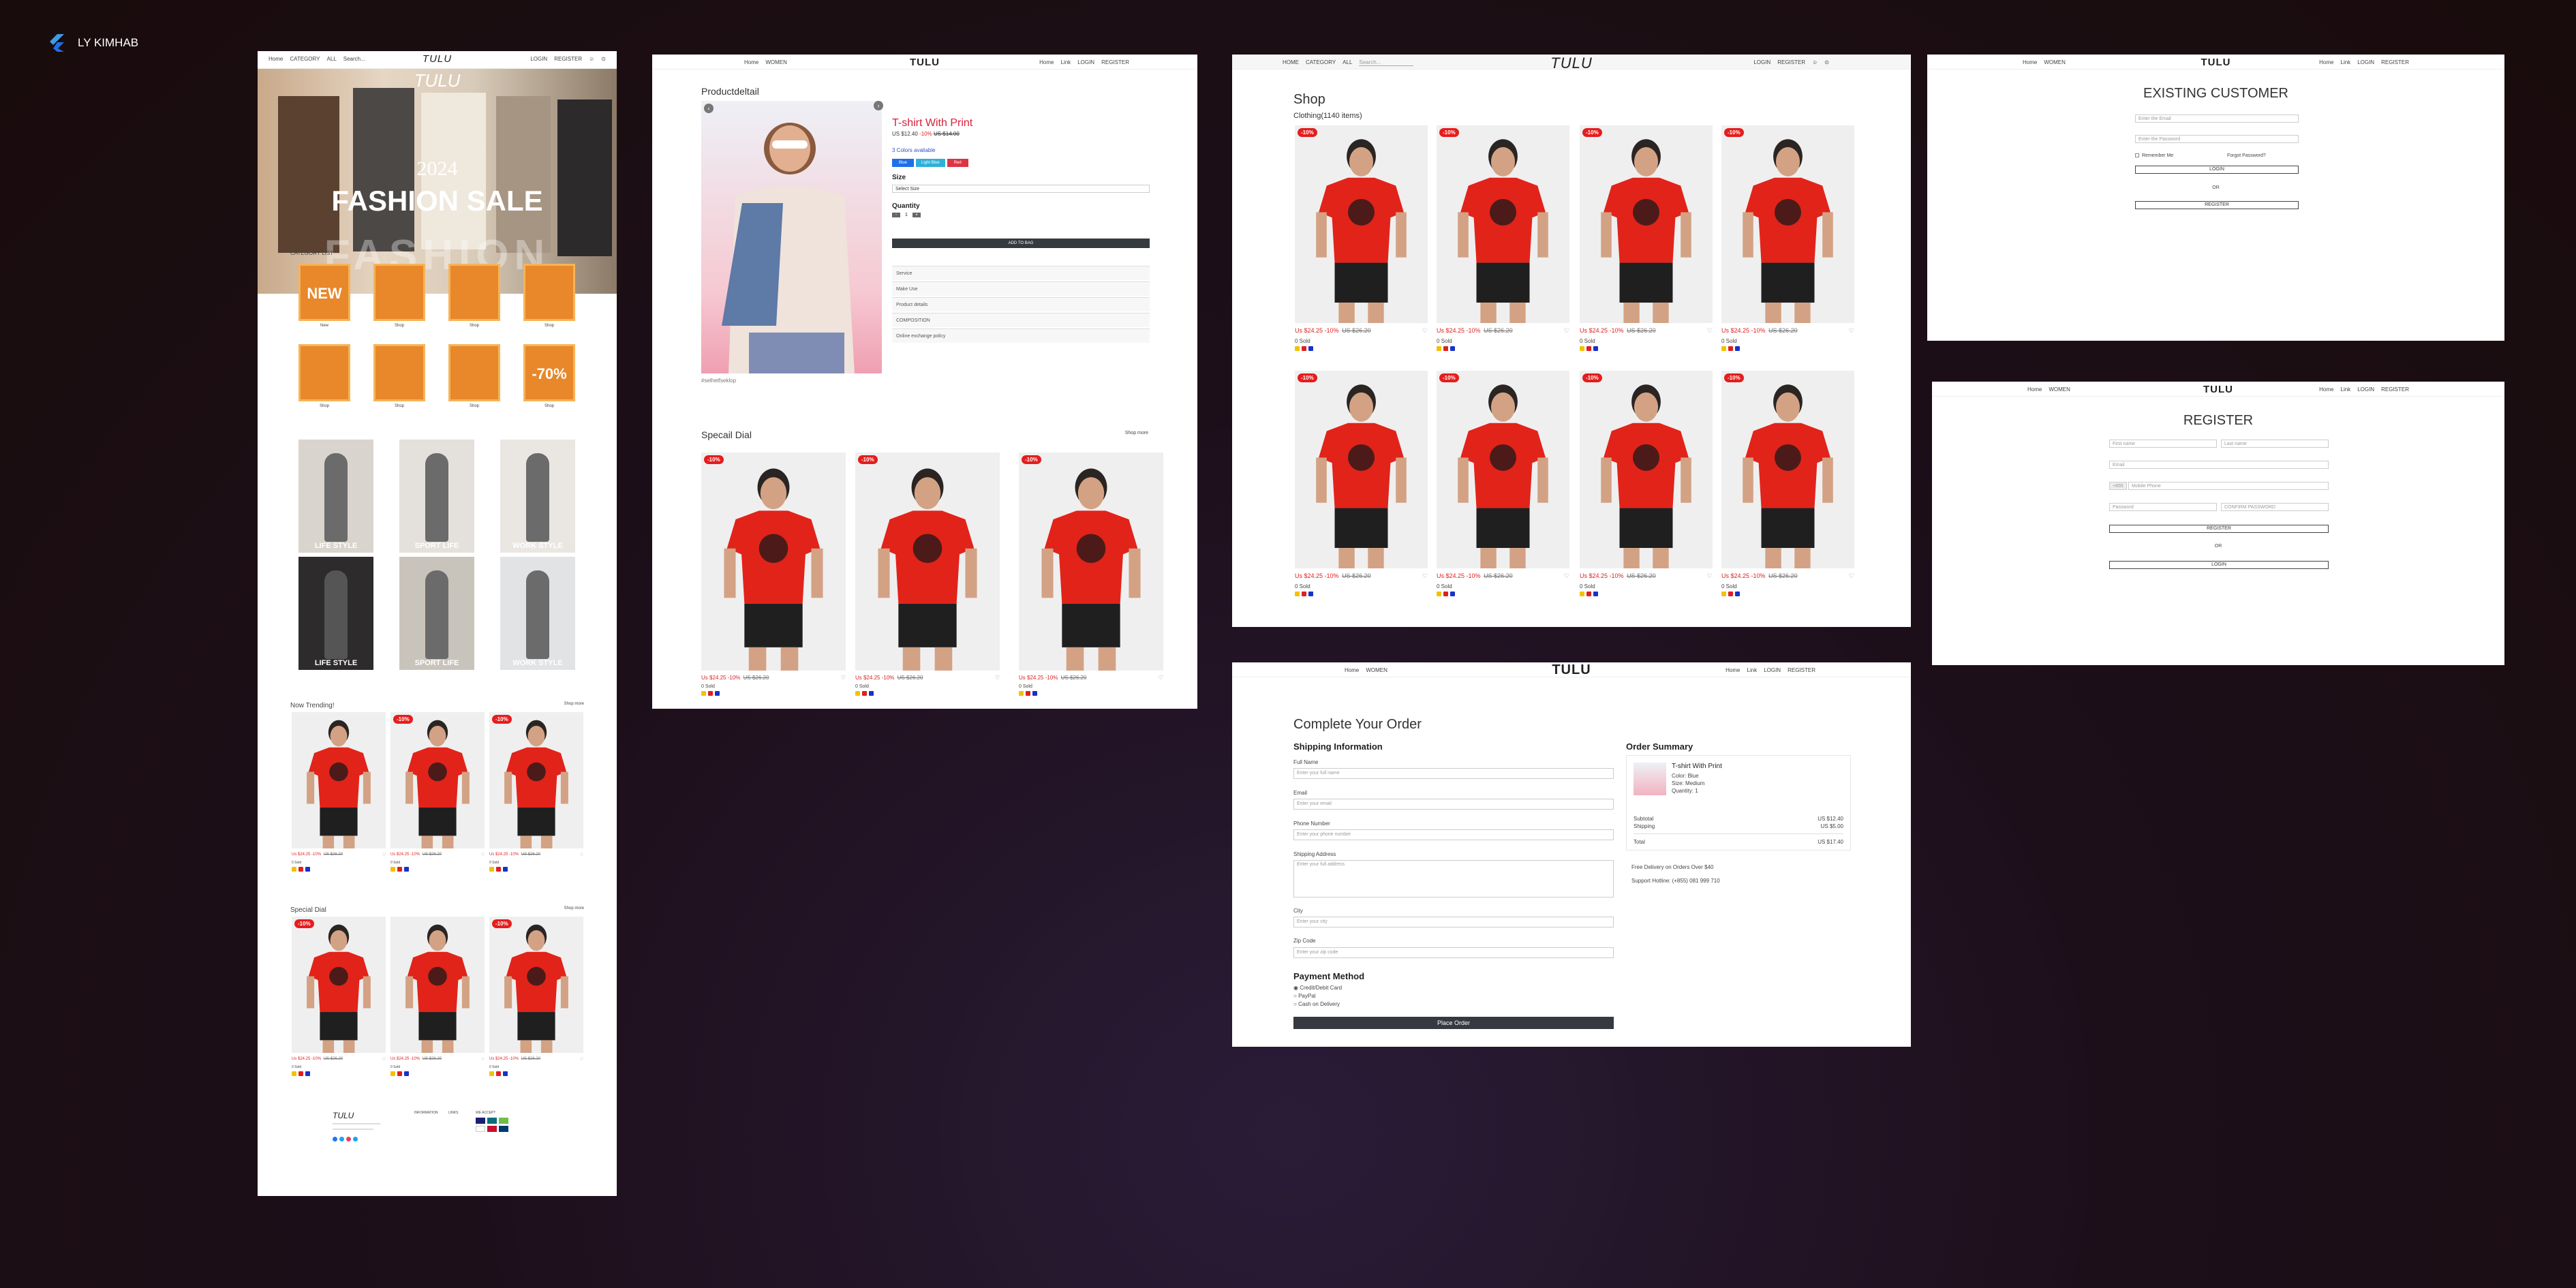  Describe the element at coordinates (574, 704) in the screenshot. I see `trending-shop-more: Shop more` at that location.